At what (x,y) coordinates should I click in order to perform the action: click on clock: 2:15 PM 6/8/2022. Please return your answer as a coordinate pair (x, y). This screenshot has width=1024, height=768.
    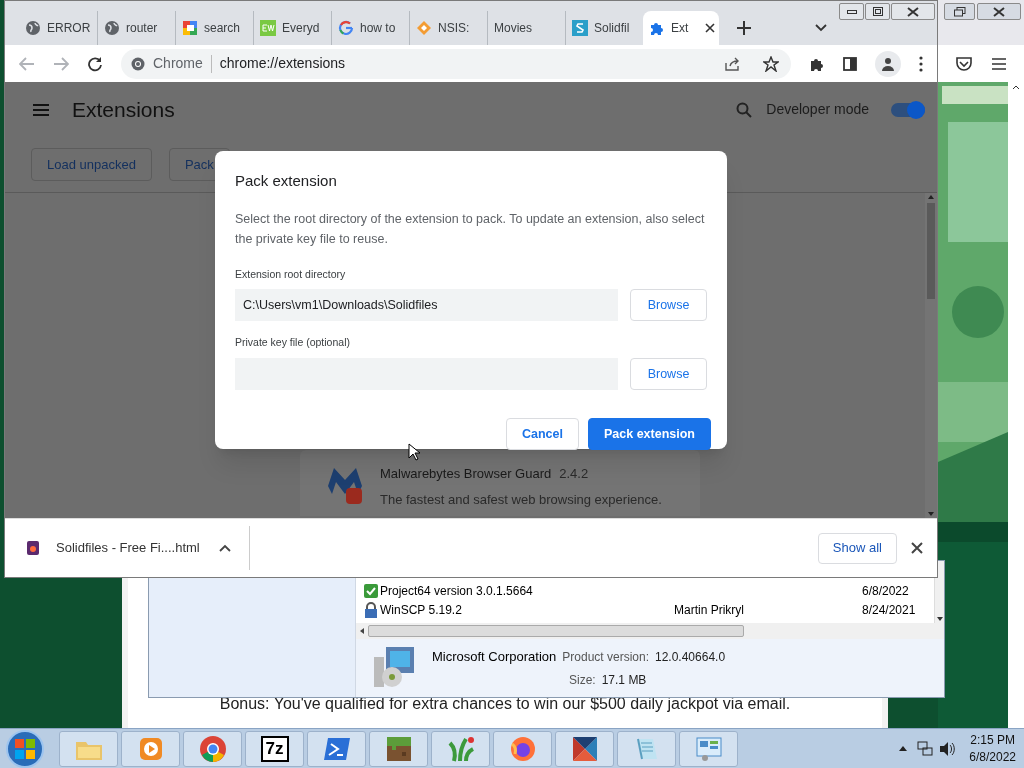
    Looking at the image, I should click on (992, 748).